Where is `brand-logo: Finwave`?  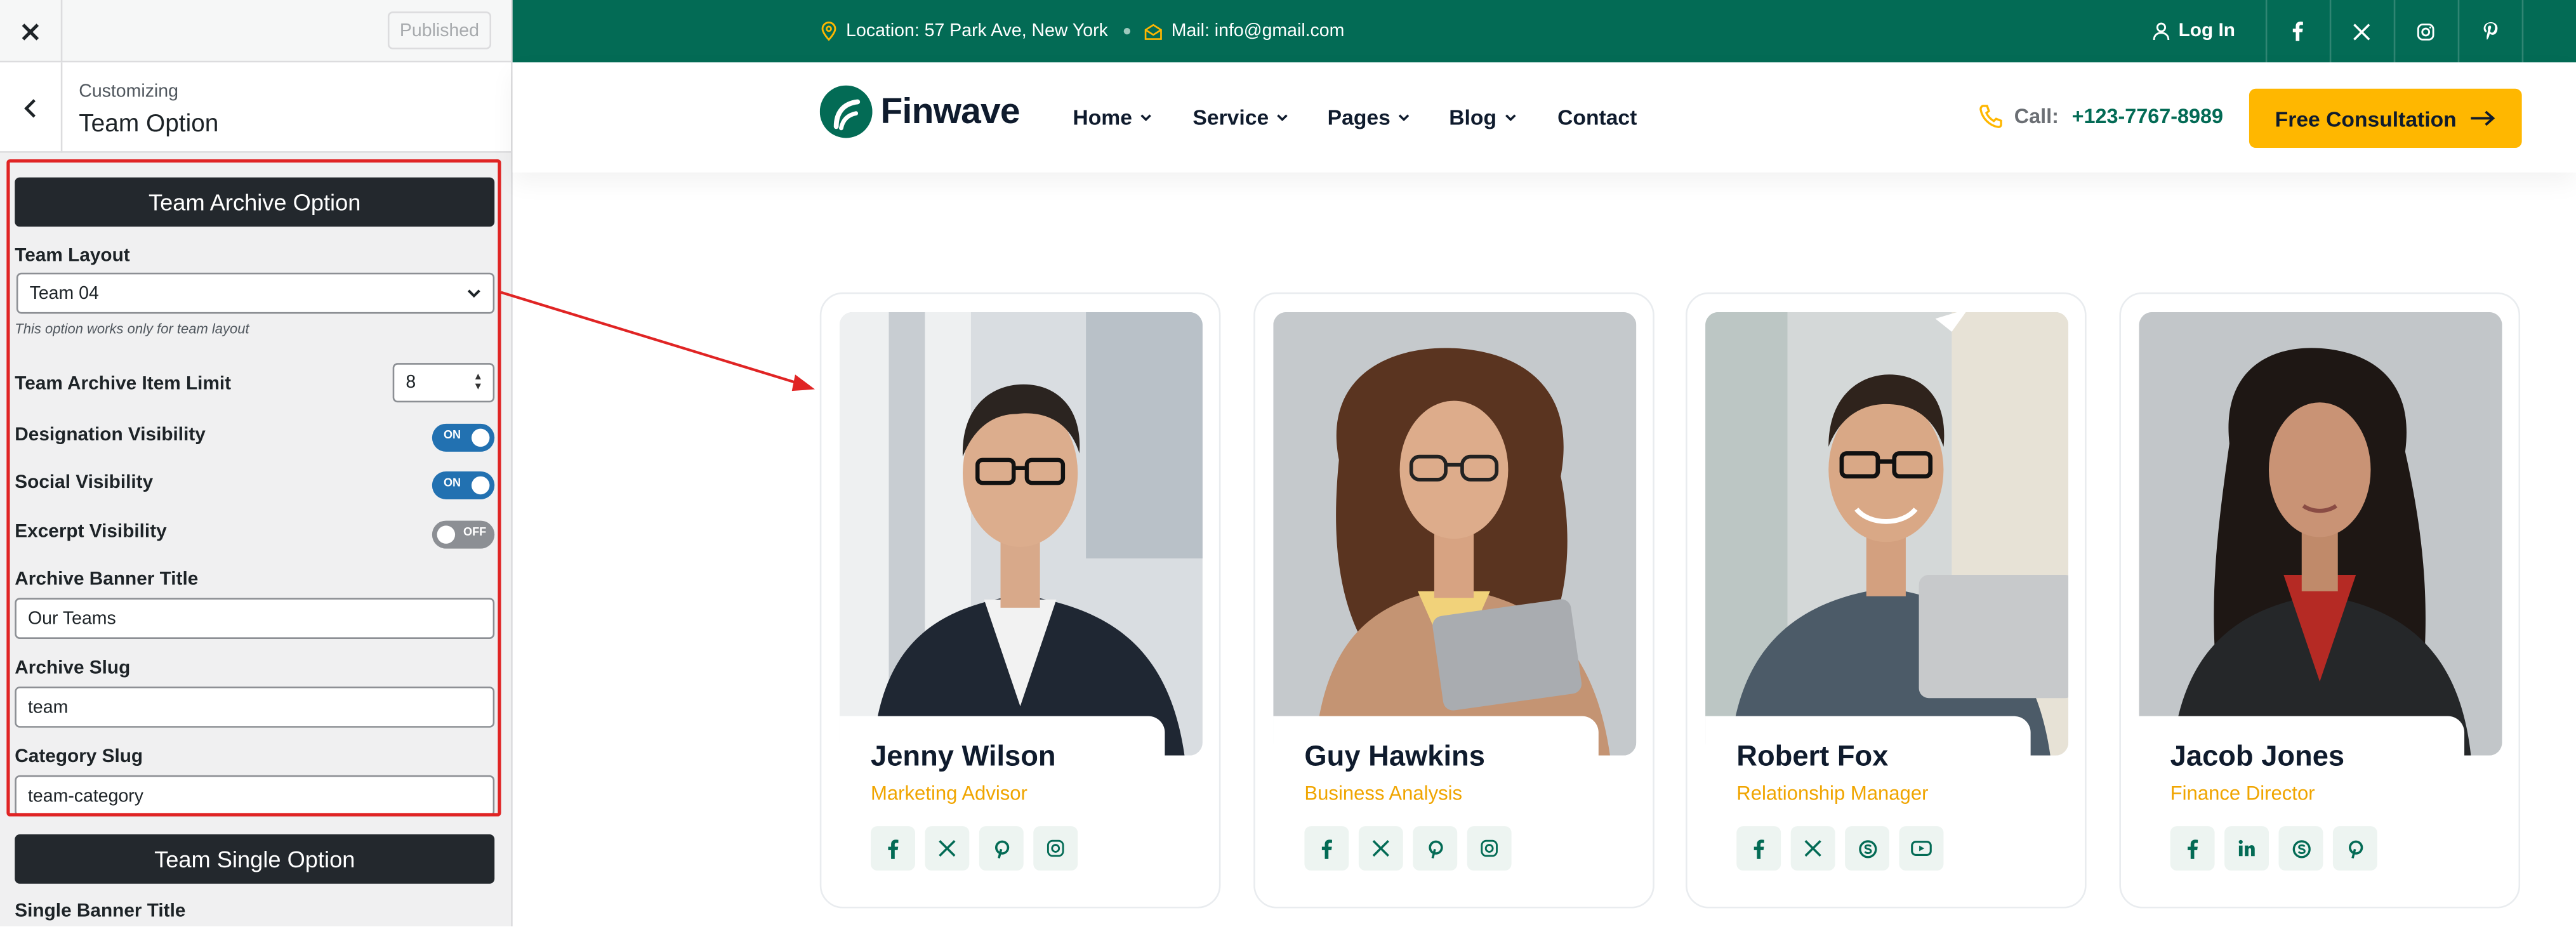 brand-logo: Finwave is located at coordinates (920, 112).